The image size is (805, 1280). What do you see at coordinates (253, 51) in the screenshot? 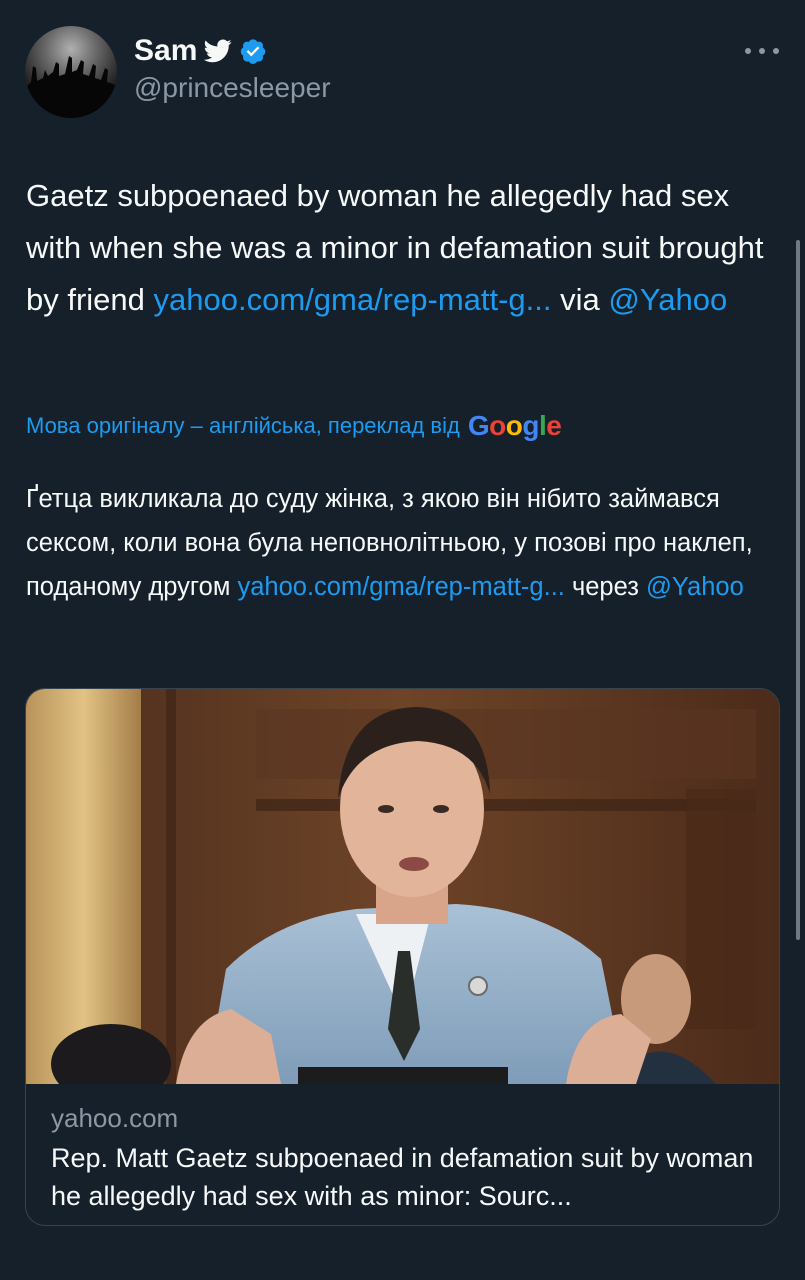
I see `verified-badge-icon` at bounding box center [253, 51].